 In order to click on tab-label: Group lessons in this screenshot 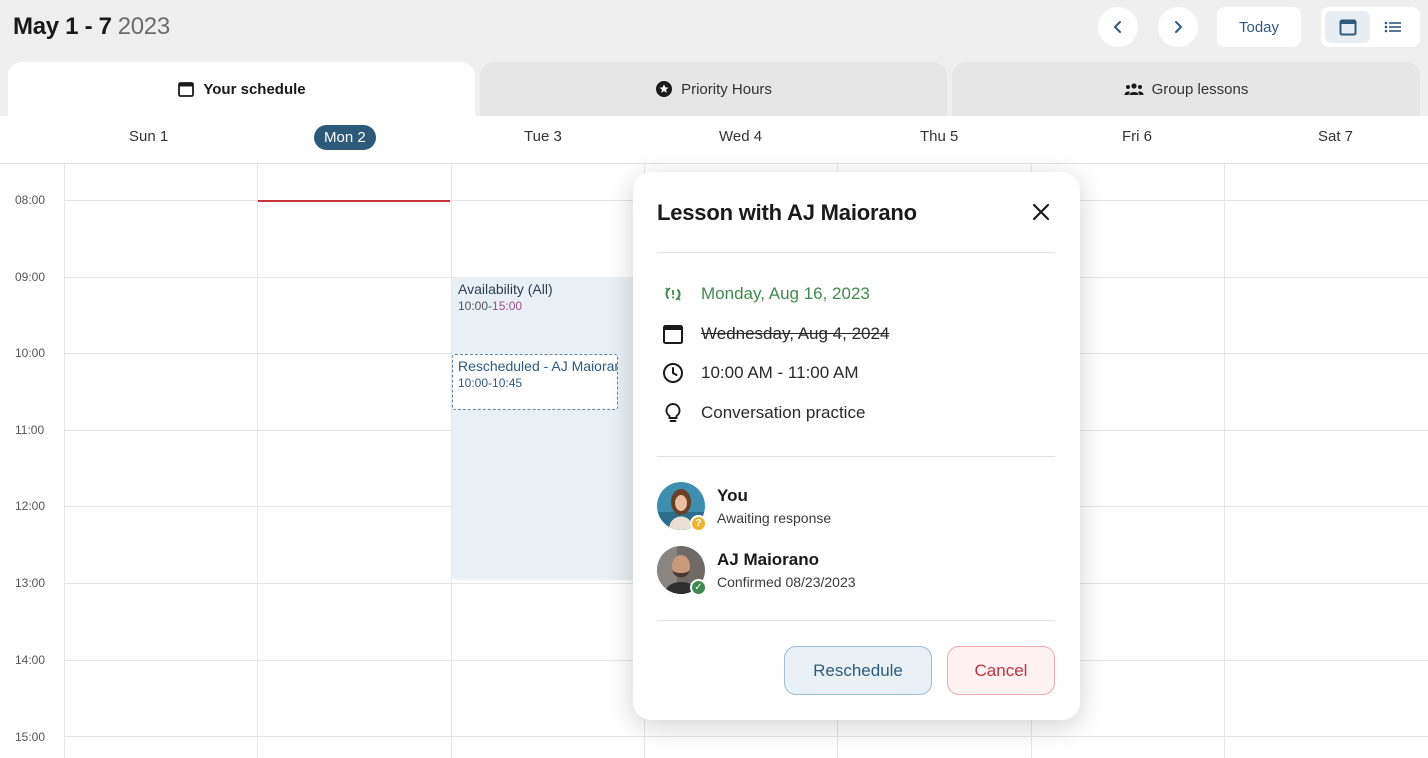, I will do `click(1200, 89)`.